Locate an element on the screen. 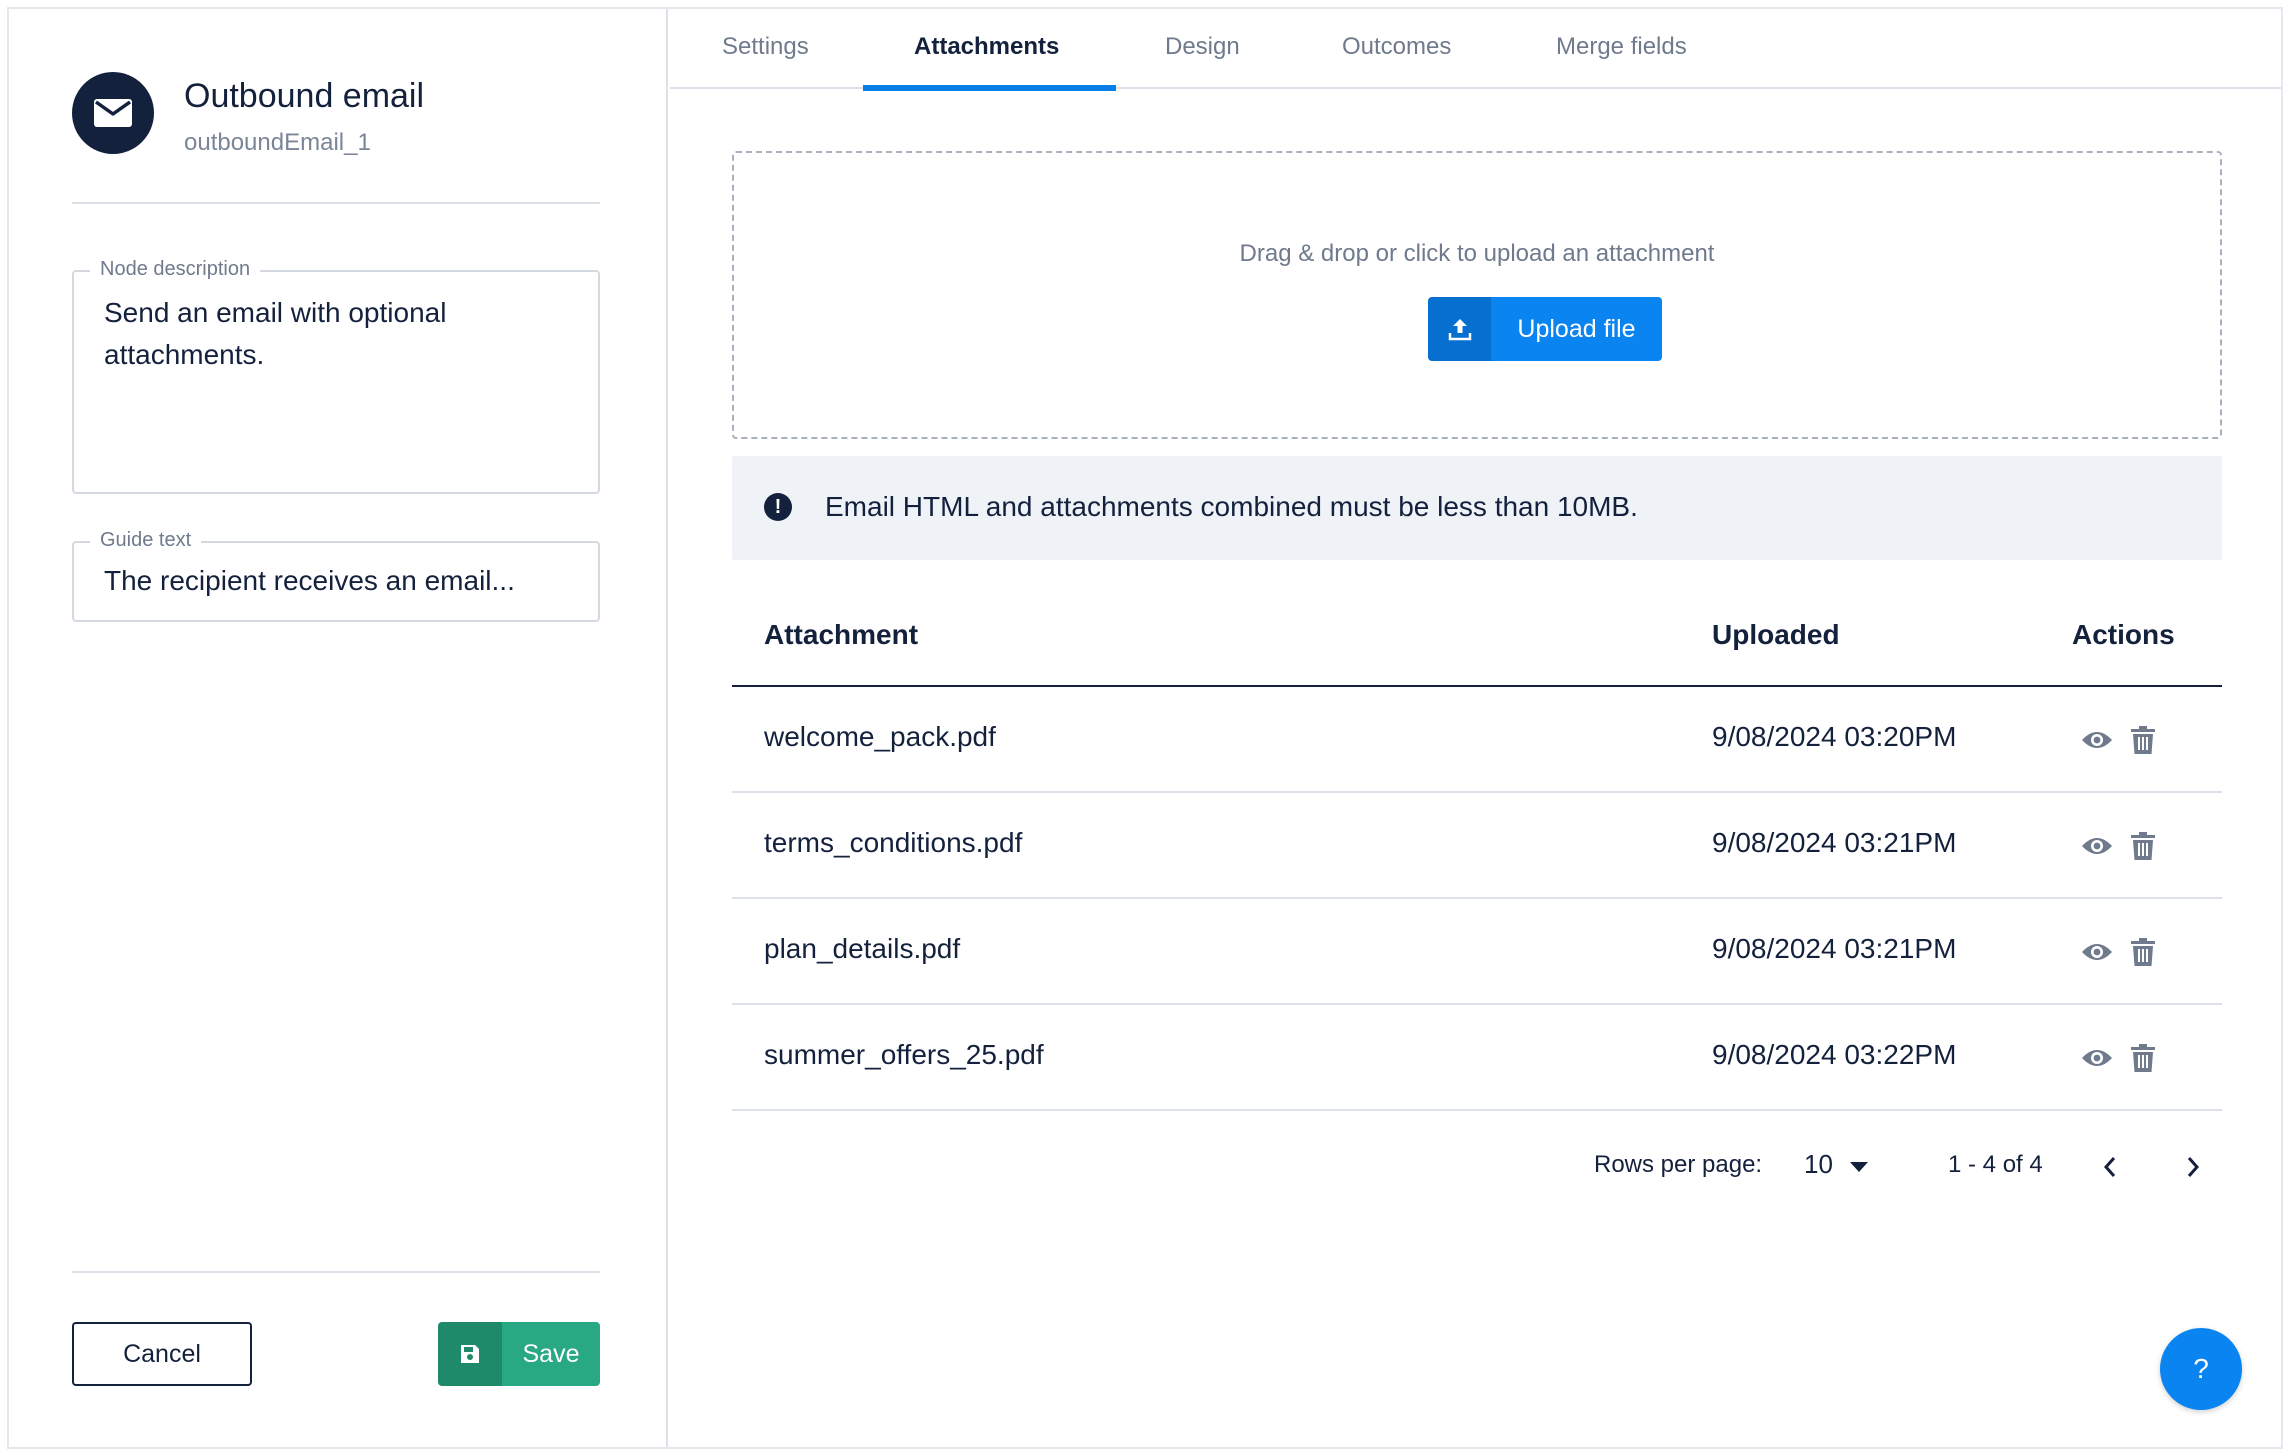 The image size is (2290, 1456). floppy-disk-icon is located at coordinates (470, 1354).